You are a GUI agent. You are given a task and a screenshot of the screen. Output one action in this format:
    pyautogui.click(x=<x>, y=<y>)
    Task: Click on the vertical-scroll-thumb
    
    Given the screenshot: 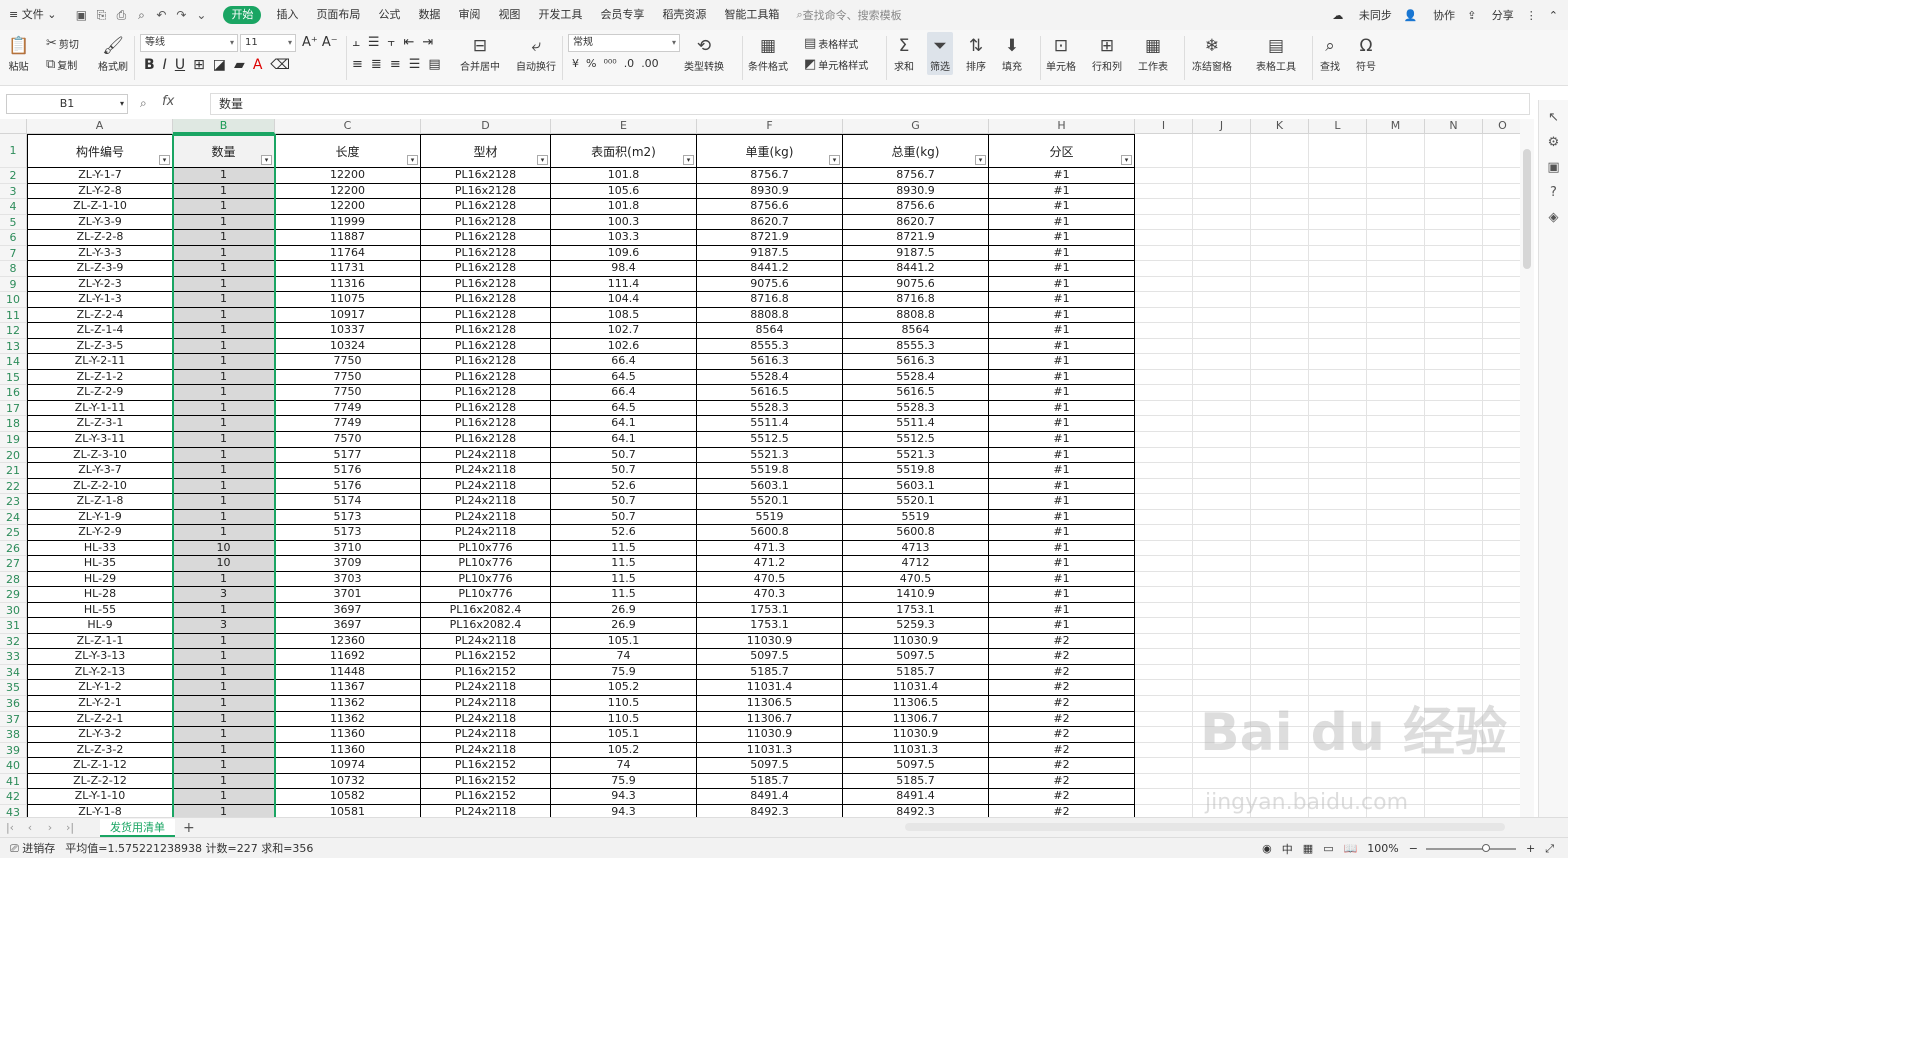 What is the action you would take?
    pyautogui.click(x=1527, y=209)
    